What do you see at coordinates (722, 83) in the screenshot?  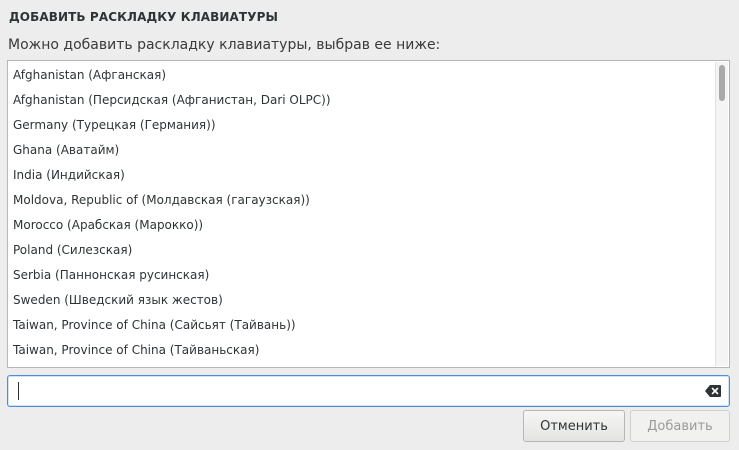 I see `scrollbar-thumb` at bounding box center [722, 83].